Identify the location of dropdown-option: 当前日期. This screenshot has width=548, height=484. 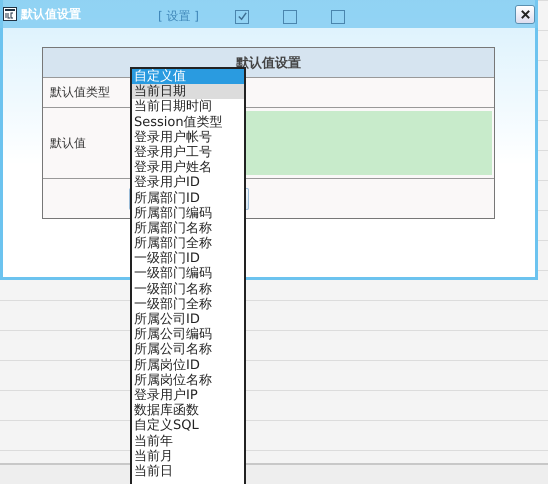
(188, 92).